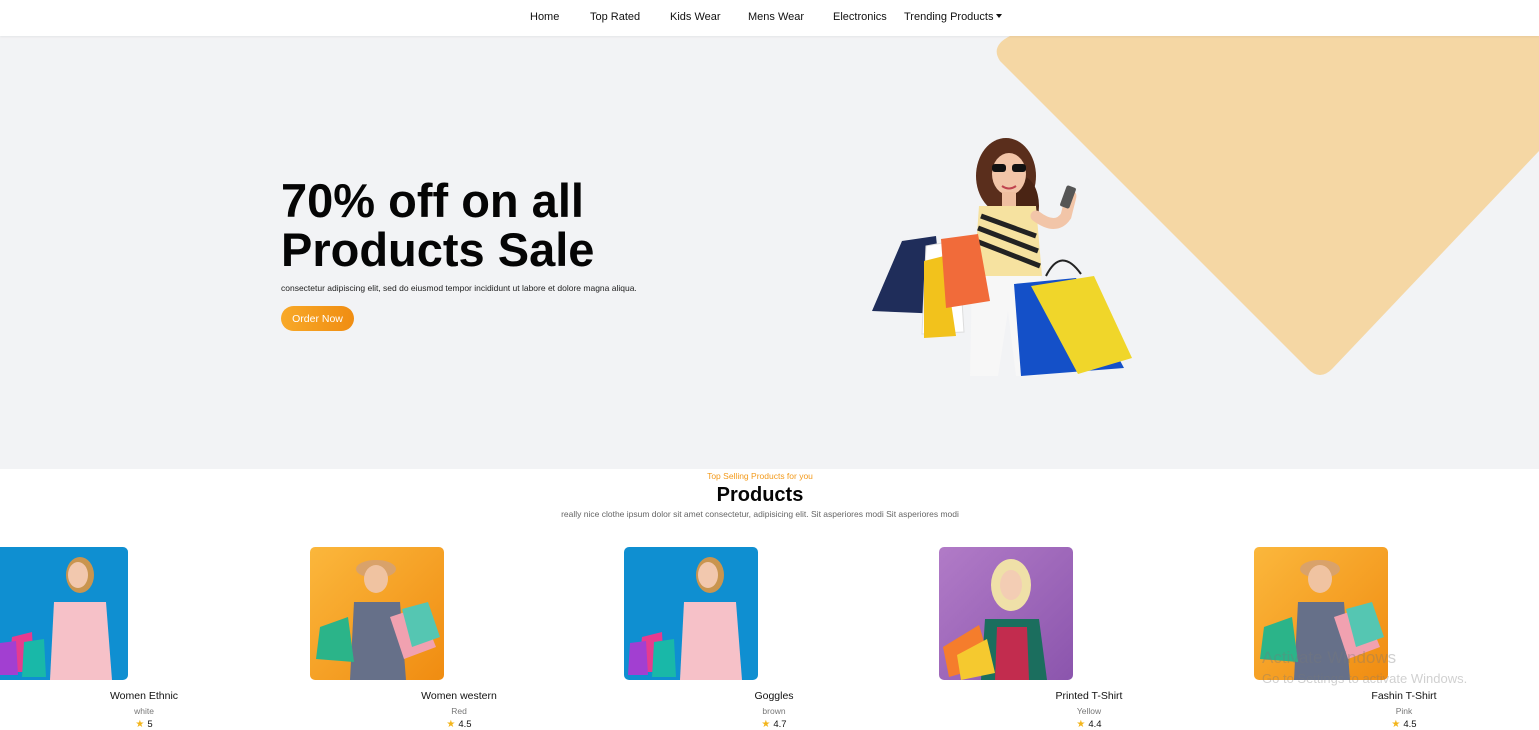 The height and width of the screenshot is (730, 1539). Describe the element at coordinates (544, 17) in the screenshot. I see `nav-home-link: Home` at that location.